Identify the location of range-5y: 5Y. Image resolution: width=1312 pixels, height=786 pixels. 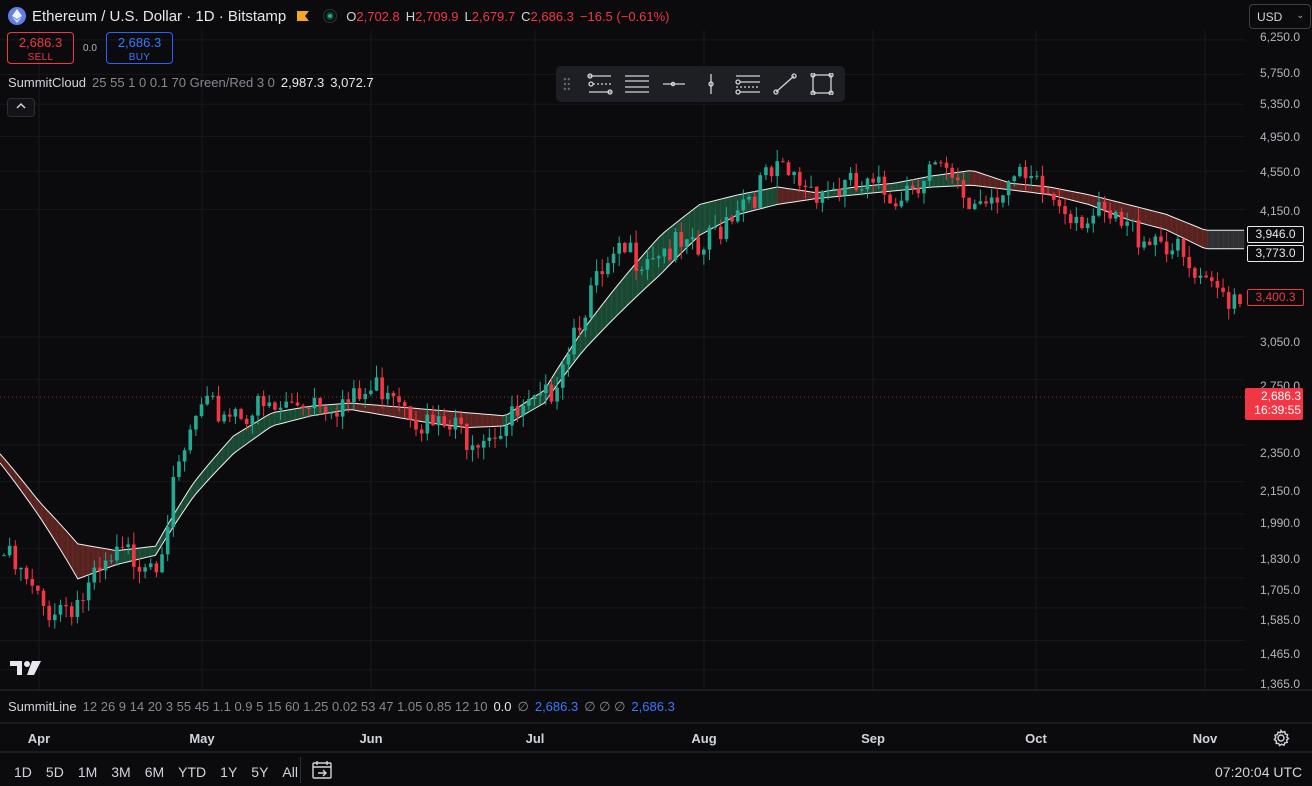
(259, 772).